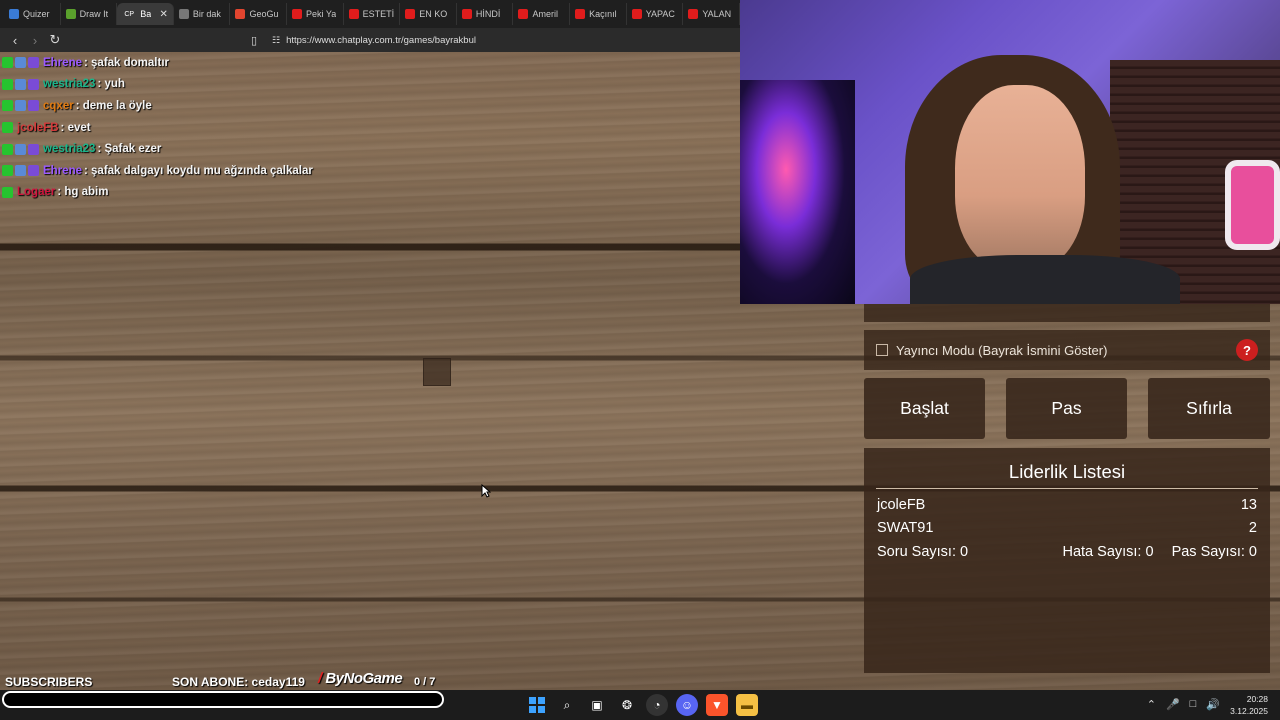 Image resolution: width=1280 pixels, height=720 pixels. What do you see at coordinates (321, 14) in the screenshot?
I see `browser-tab-label: Peki Ya` at bounding box center [321, 14].